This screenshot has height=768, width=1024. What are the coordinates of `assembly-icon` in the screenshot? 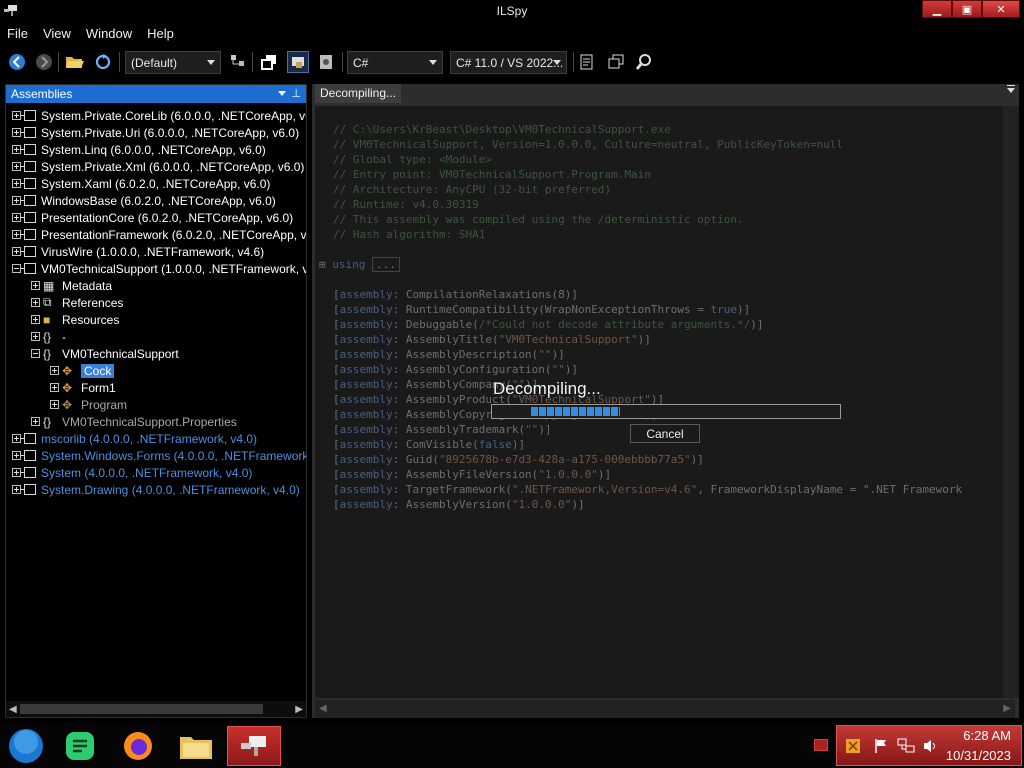 It's located at (28, 251).